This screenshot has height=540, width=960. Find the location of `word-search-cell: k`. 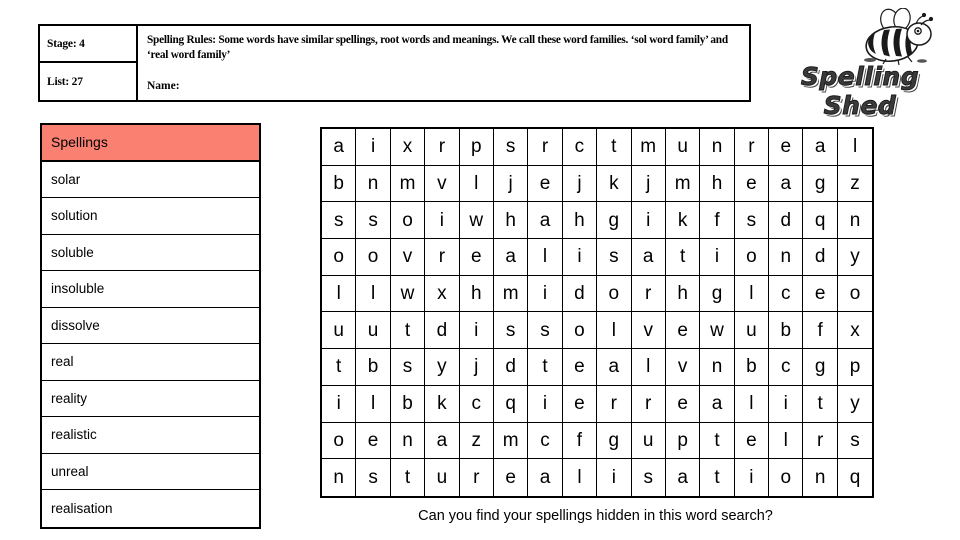

word-search-cell: k is located at coordinates (442, 404).